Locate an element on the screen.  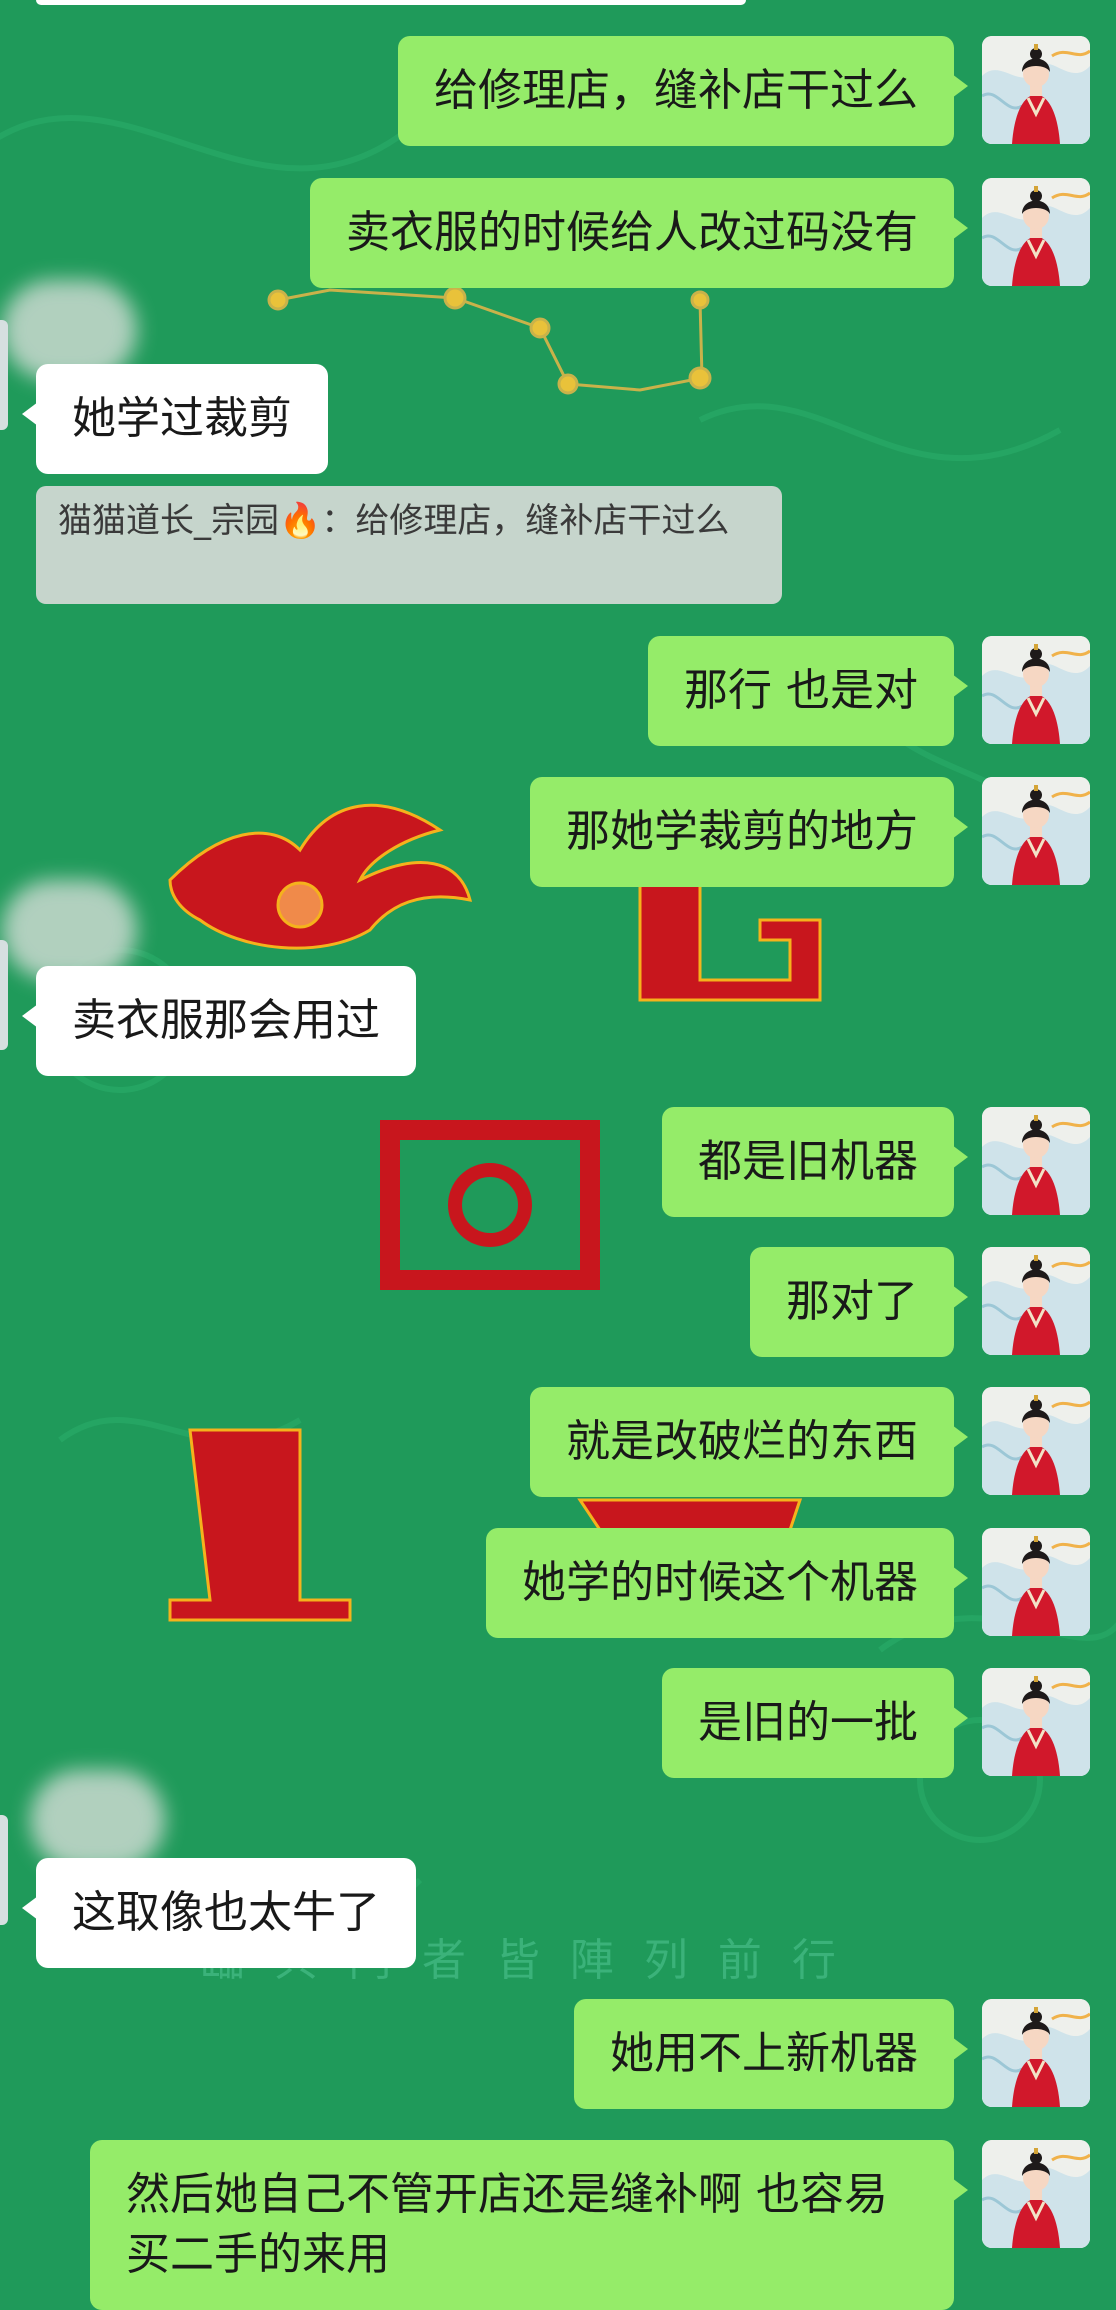
message-bubble-outgoing: 卖衣服的时候给人改过码没有 is located at coordinates (639, 233).